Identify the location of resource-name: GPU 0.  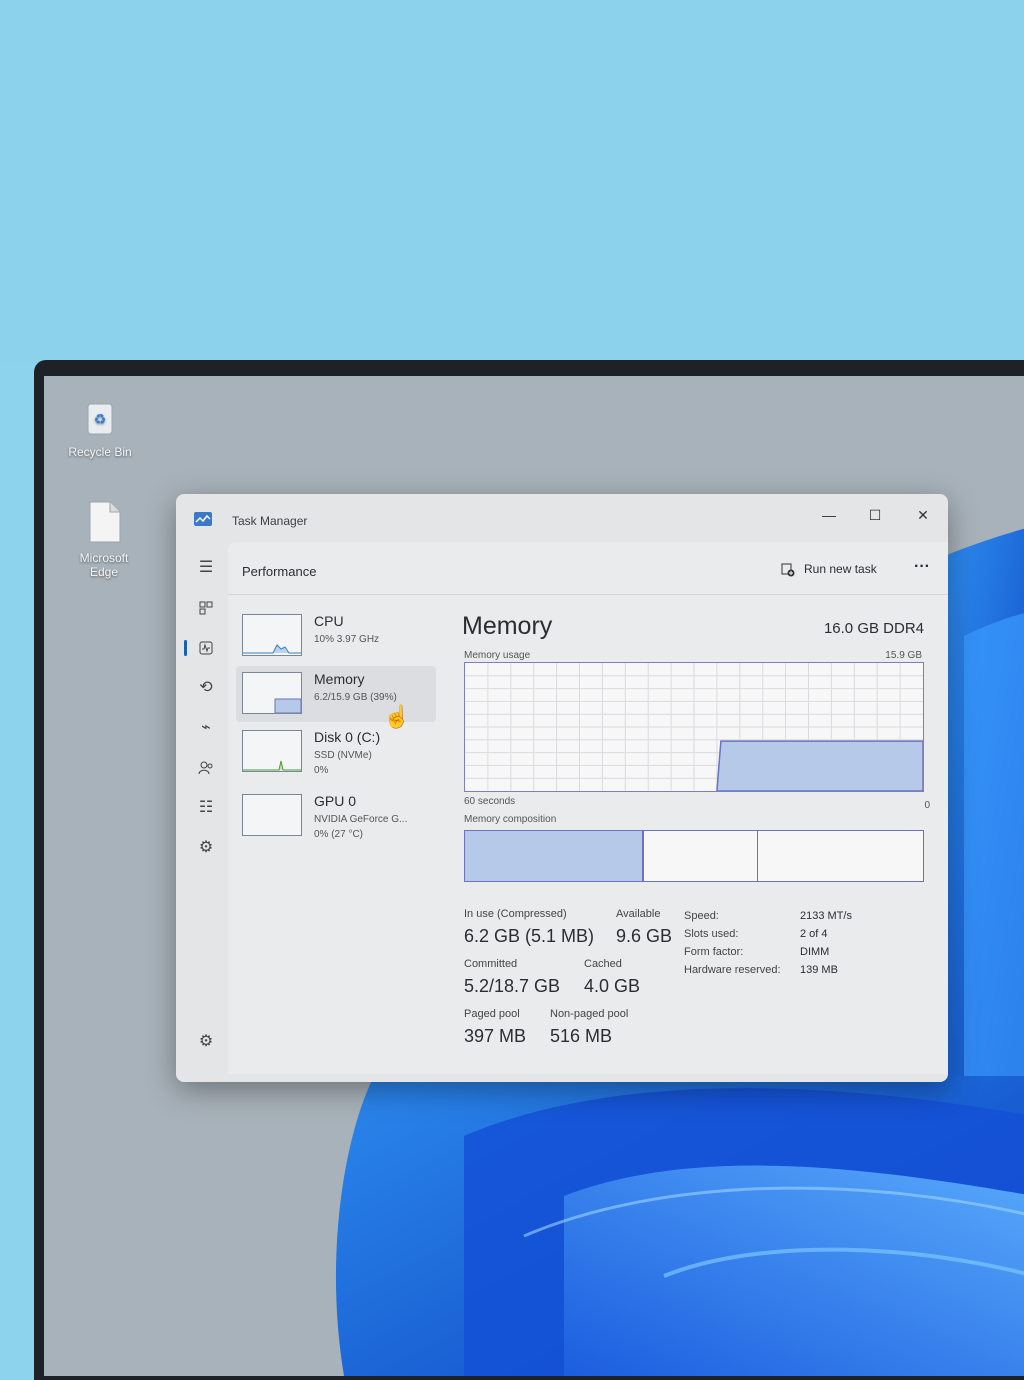
(335, 801).